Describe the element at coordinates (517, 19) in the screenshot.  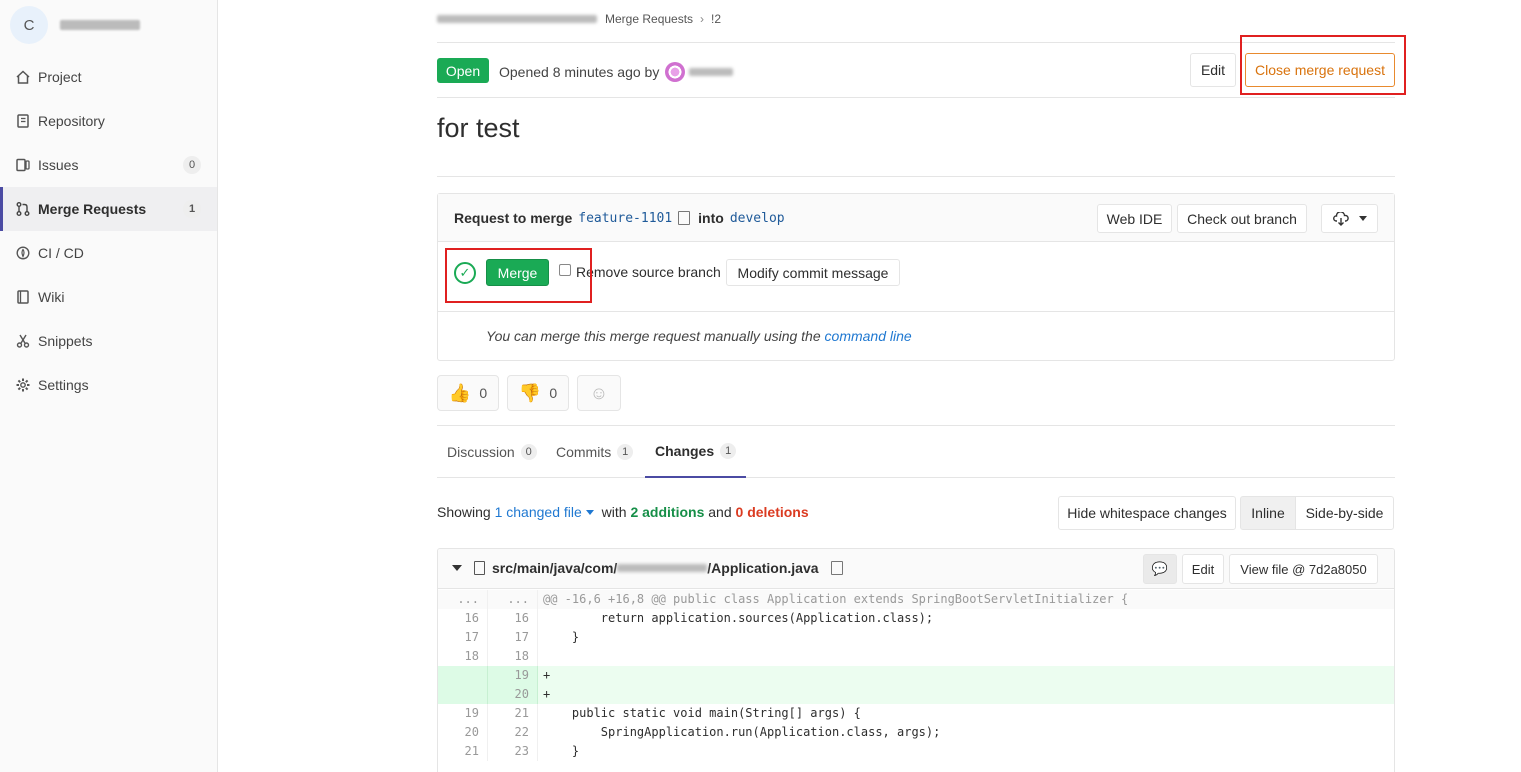
I see `breadcrumb-redacted-path` at that location.